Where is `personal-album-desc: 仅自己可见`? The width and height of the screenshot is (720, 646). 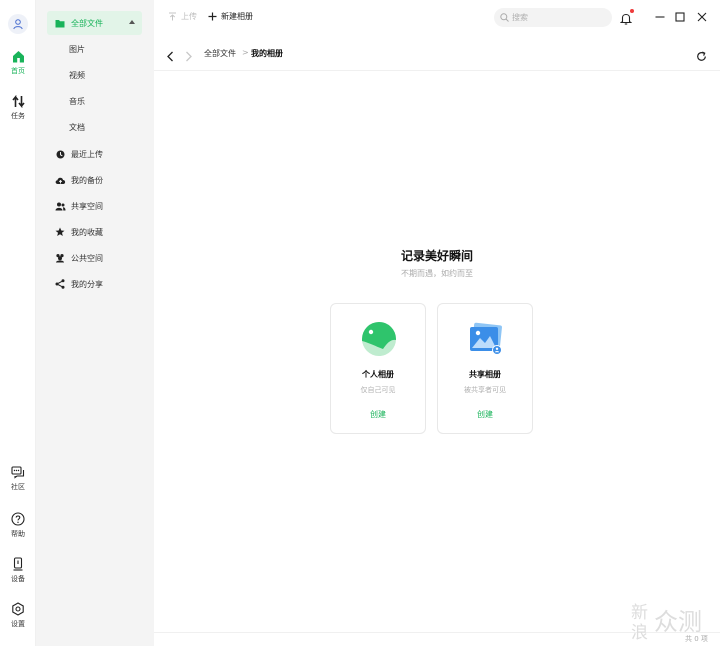
personal-album-desc: 仅自己可见 is located at coordinates (378, 390).